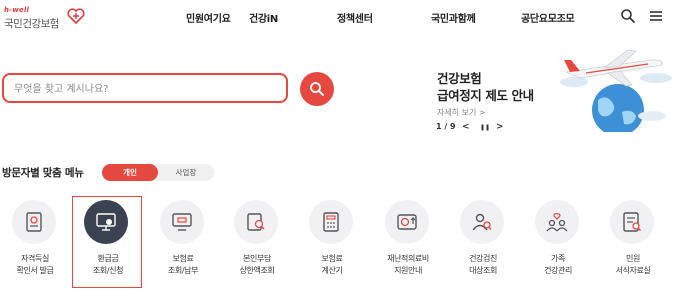  I want to click on service-qualification-certificate: 자격득실 확인서 발급, so click(35, 242).